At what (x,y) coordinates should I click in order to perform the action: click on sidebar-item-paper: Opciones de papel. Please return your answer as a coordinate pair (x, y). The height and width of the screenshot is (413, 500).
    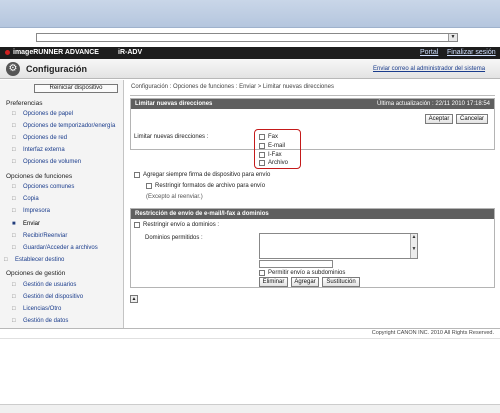
    Looking at the image, I should click on (67, 115).